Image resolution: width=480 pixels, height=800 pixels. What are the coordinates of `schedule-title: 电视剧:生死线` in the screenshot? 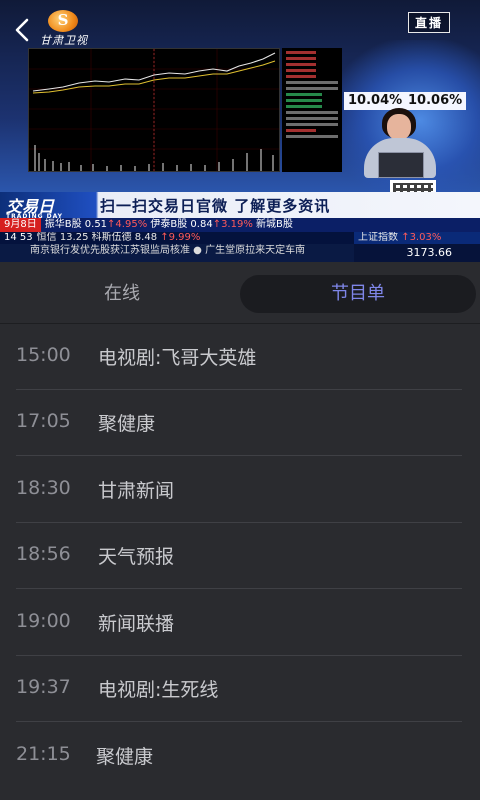 It's located at (158, 690).